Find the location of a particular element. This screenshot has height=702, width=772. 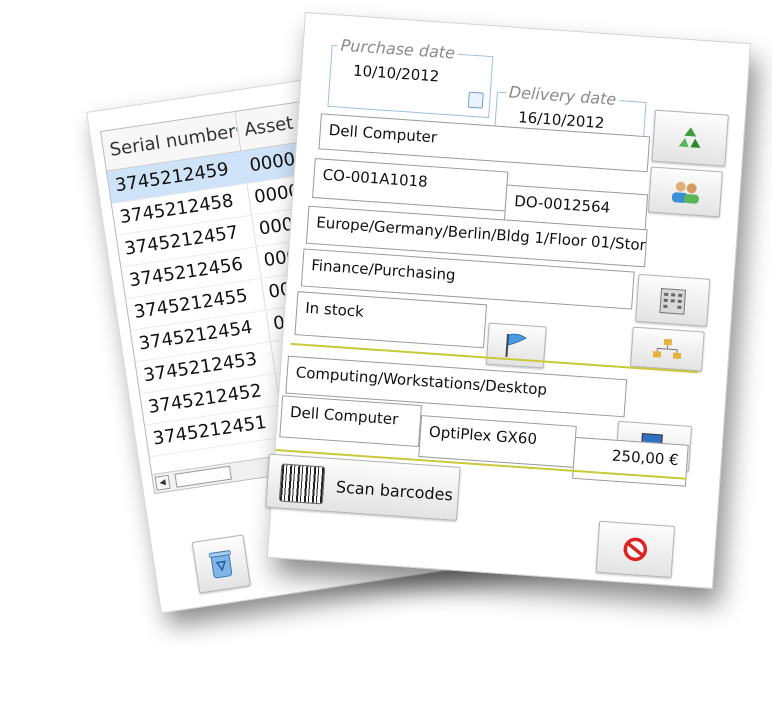

recycle-button is located at coordinates (690, 138).